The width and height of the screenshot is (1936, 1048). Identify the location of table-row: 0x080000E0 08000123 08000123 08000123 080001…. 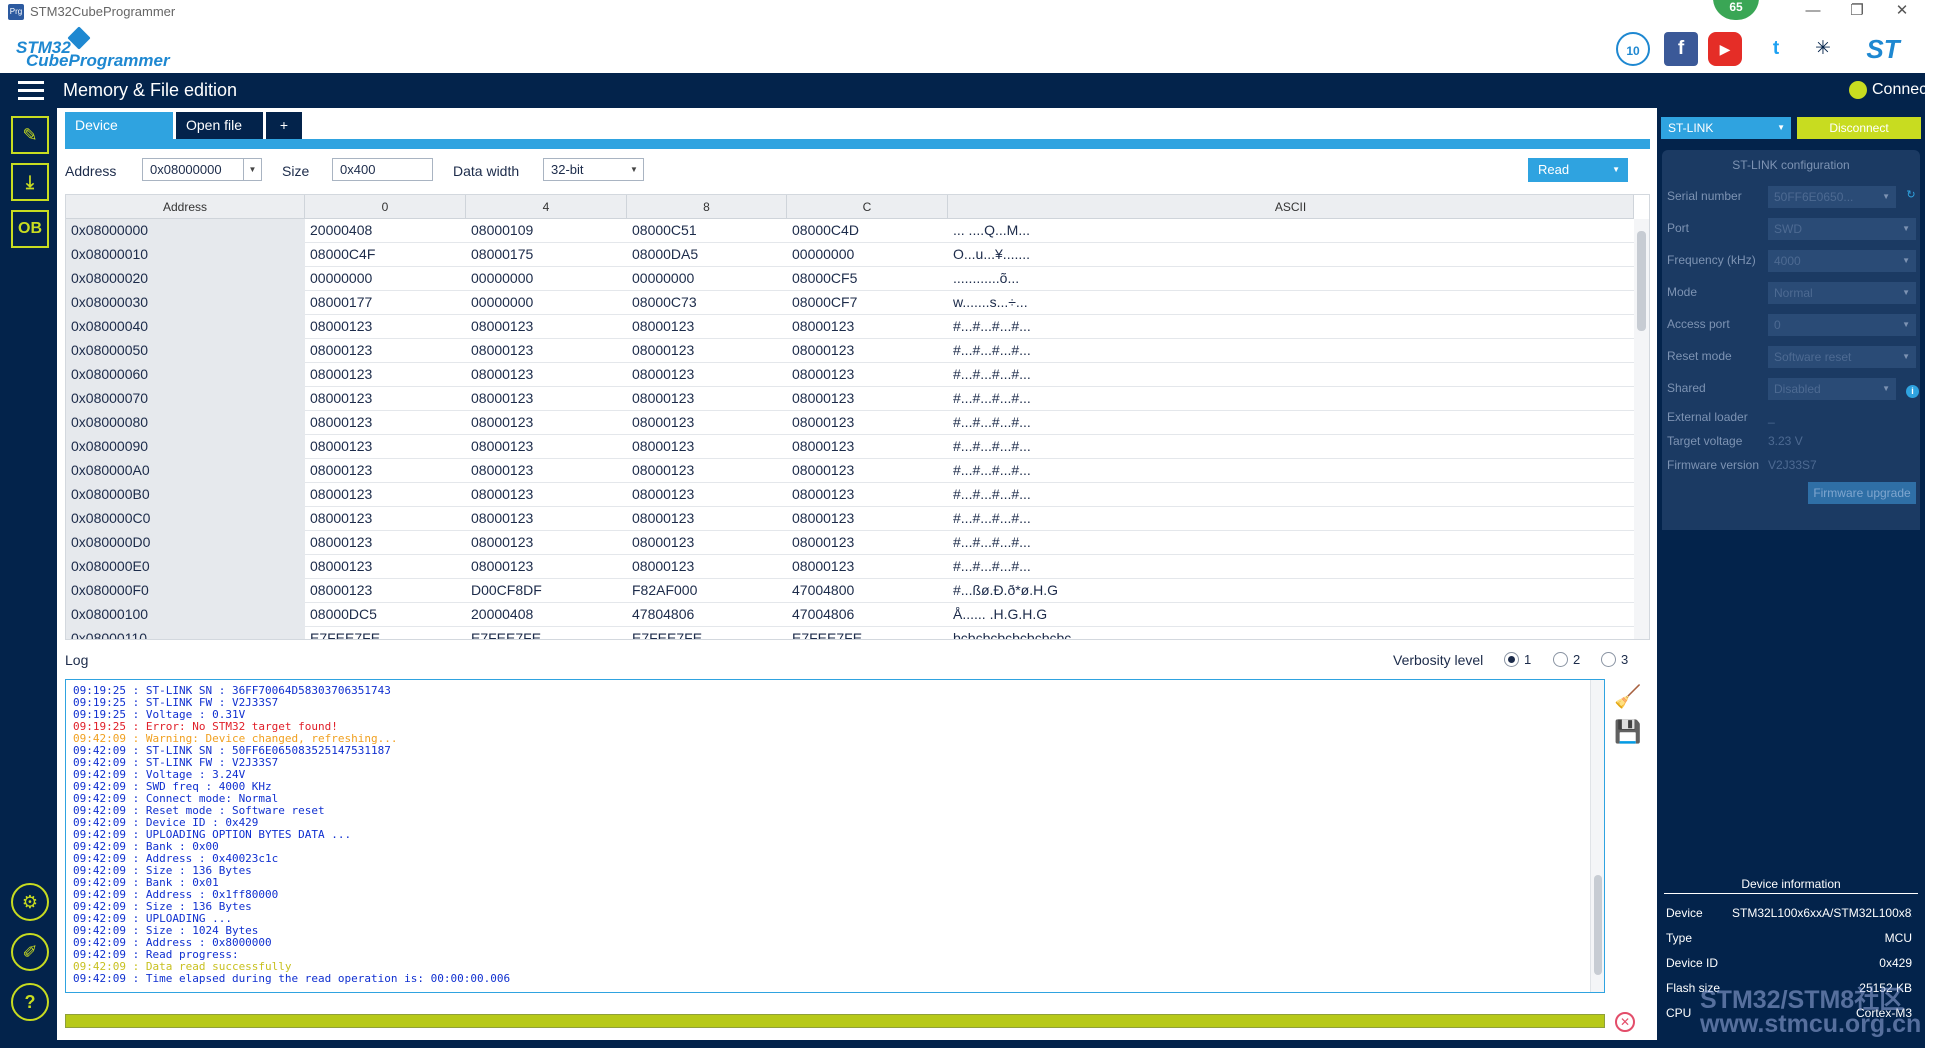
(850, 567).